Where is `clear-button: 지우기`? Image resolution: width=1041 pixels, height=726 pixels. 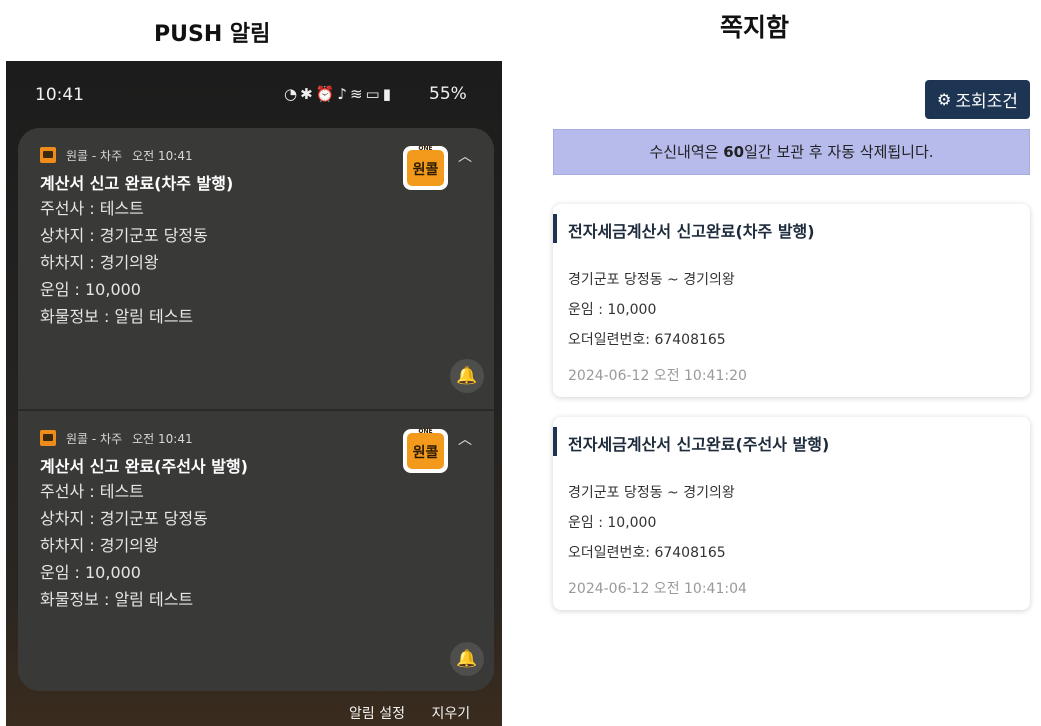
clear-button: 지우기 is located at coordinates (450, 714).